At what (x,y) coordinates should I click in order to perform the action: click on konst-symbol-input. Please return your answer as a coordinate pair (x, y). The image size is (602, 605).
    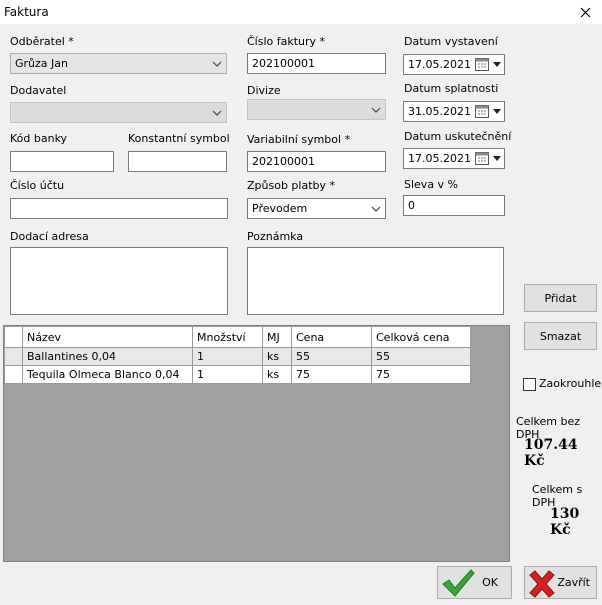
    Looking at the image, I should click on (177, 161).